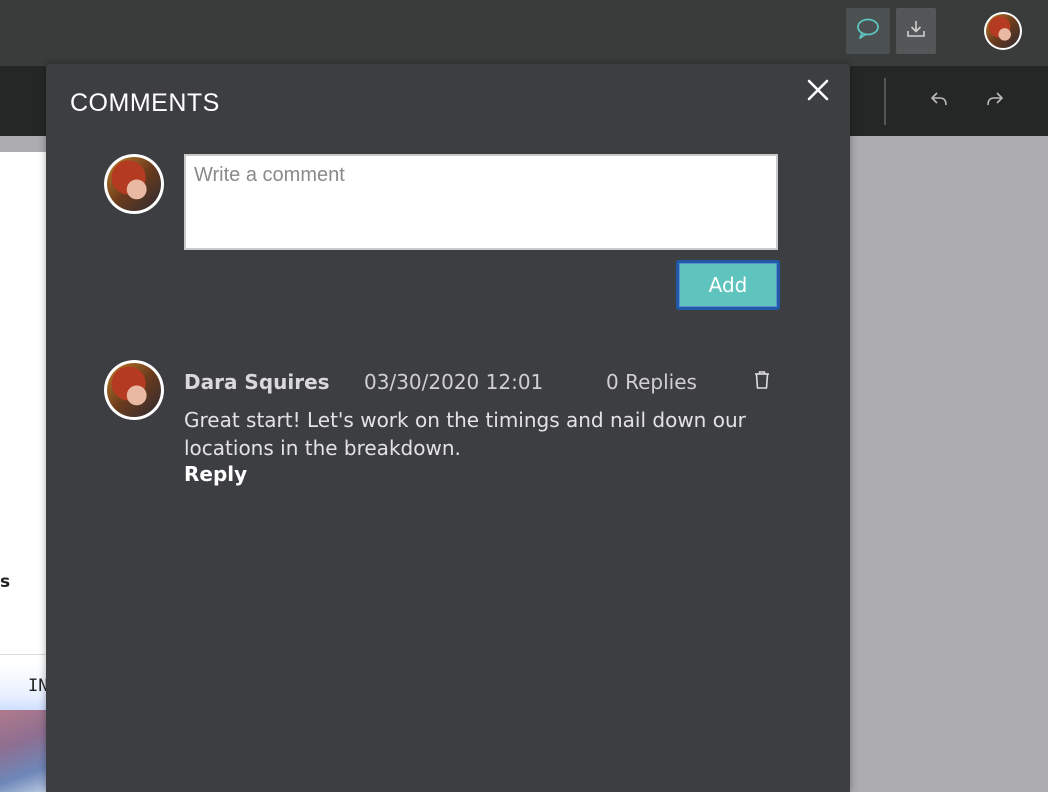 The image size is (1048, 792). What do you see at coordinates (885, 101) in the screenshot?
I see `toolbar-divider` at bounding box center [885, 101].